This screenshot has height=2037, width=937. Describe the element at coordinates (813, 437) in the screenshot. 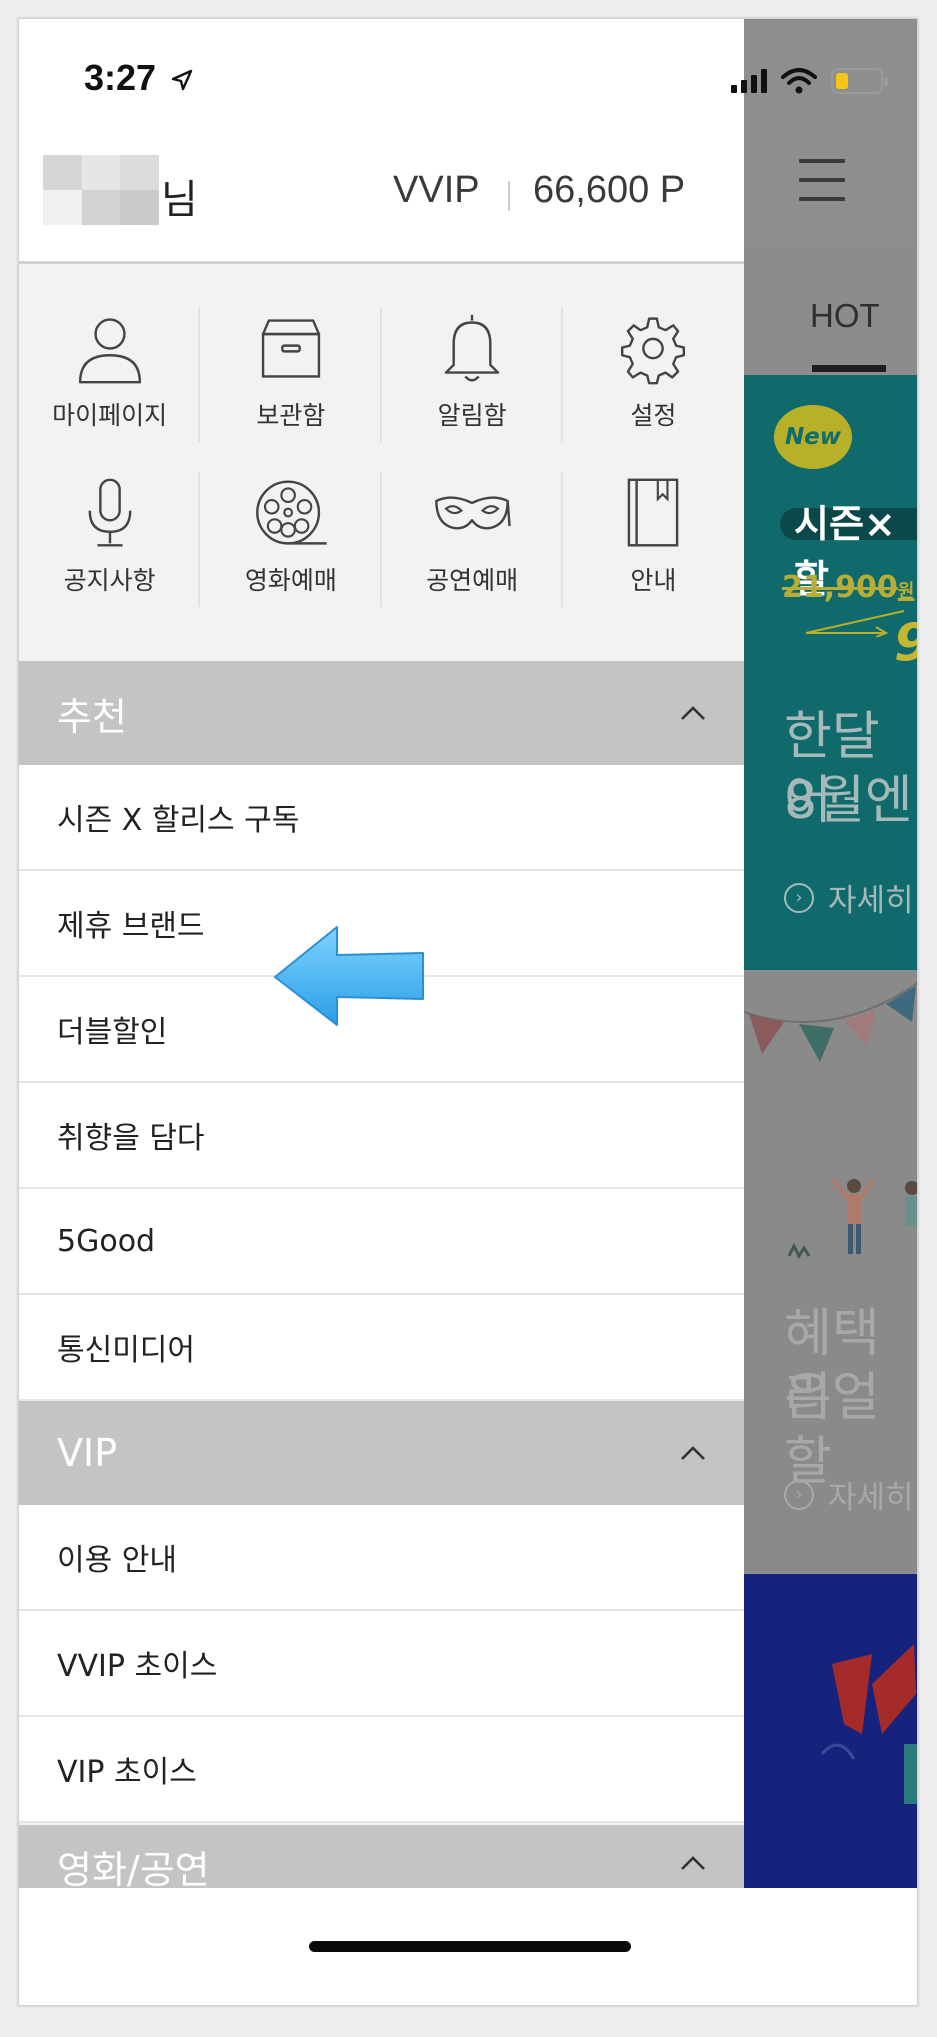

I see `new-badge: New` at that location.